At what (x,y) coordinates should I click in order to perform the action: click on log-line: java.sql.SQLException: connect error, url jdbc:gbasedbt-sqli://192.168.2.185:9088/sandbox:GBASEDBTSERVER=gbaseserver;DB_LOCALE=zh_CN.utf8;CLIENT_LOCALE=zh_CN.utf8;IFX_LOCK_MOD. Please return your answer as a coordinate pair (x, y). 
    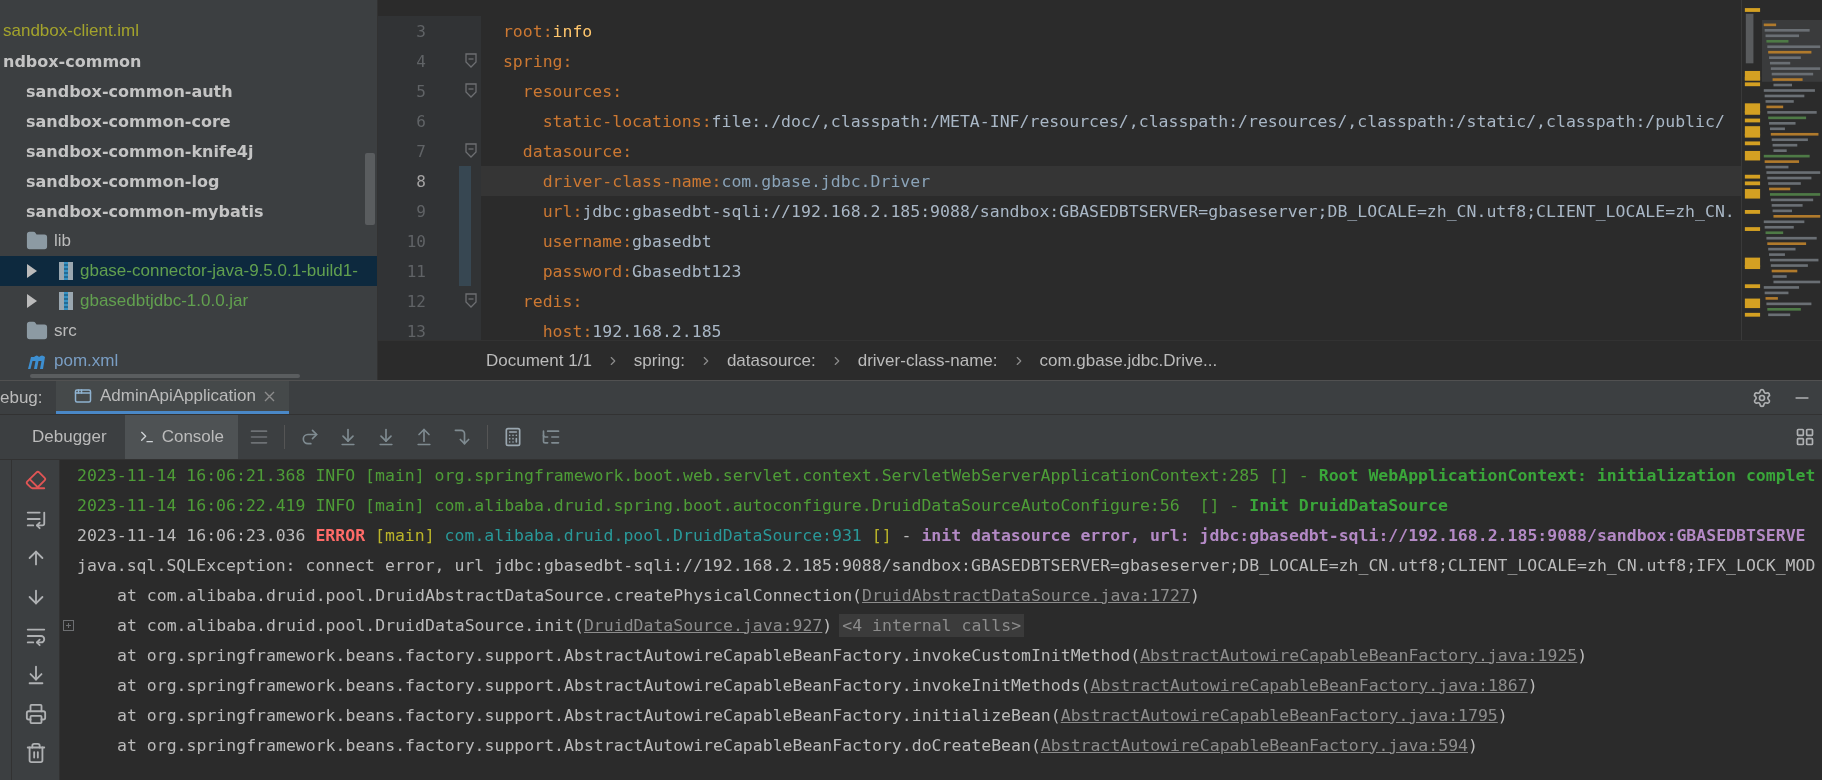
    Looking at the image, I should click on (946, 565).